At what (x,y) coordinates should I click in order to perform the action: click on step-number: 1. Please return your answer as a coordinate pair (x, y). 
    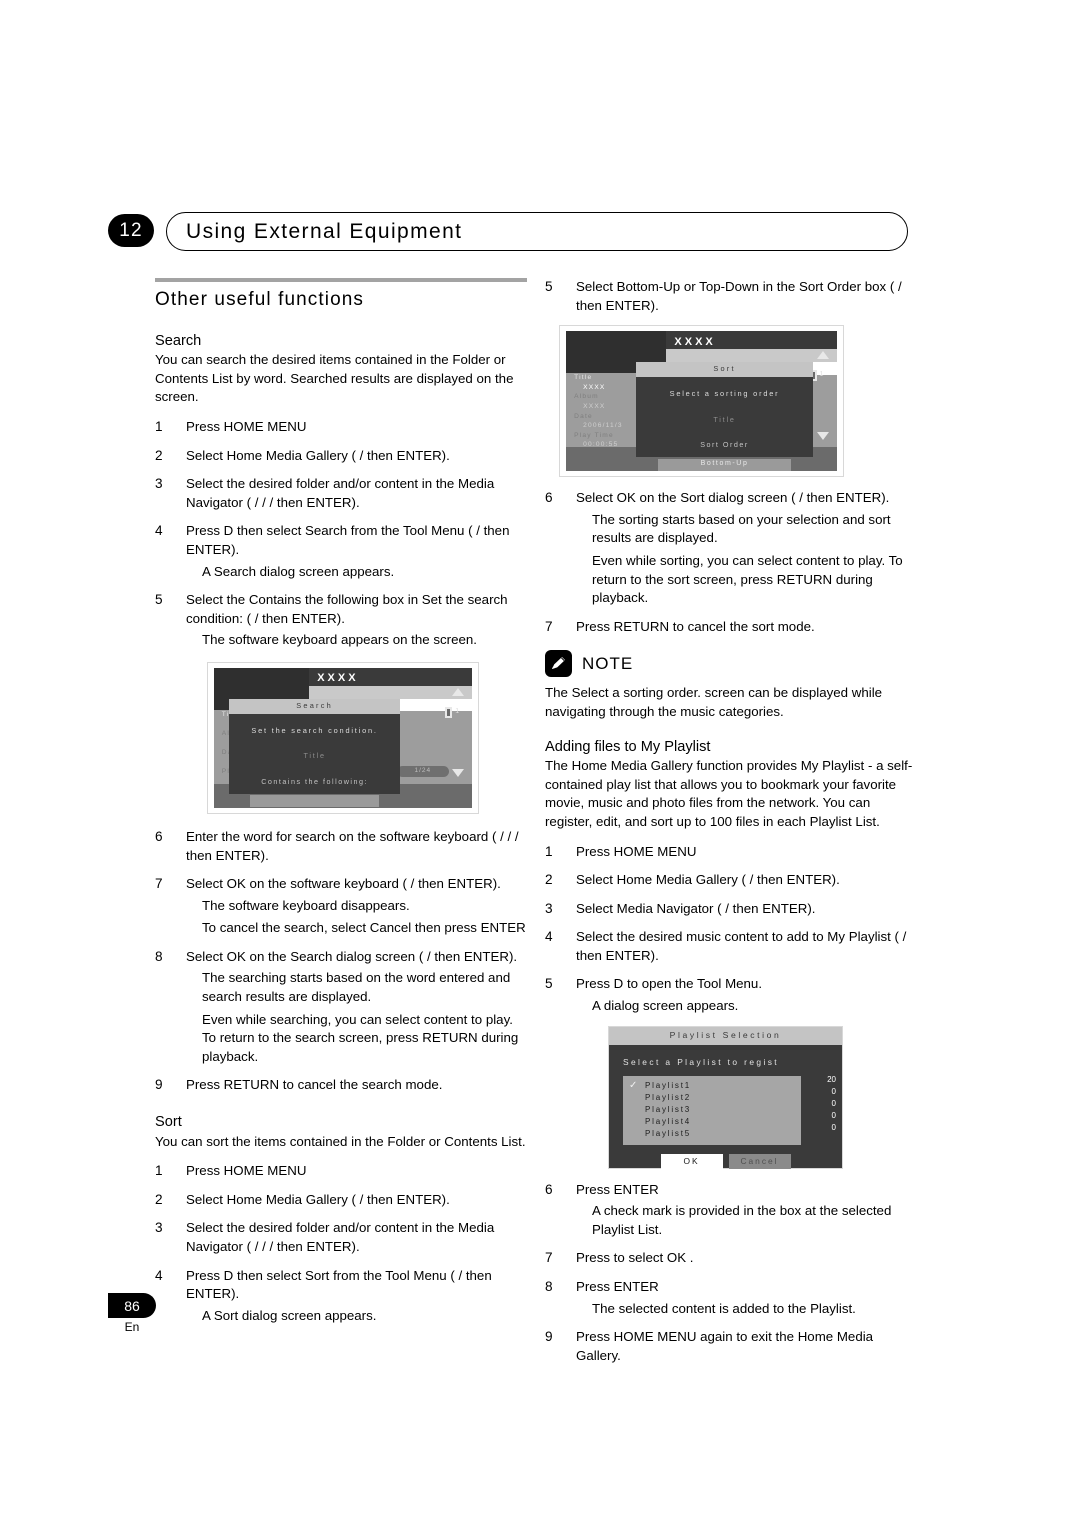
    Looking at the image, I should click on (159, 1171).